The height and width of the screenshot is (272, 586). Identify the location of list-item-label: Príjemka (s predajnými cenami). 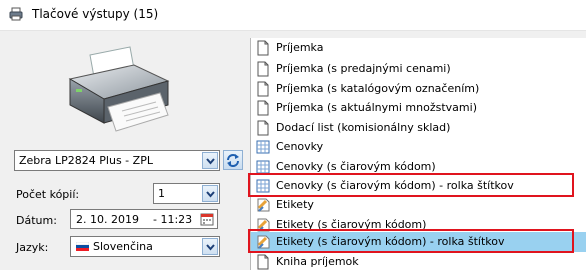
(363, 68).